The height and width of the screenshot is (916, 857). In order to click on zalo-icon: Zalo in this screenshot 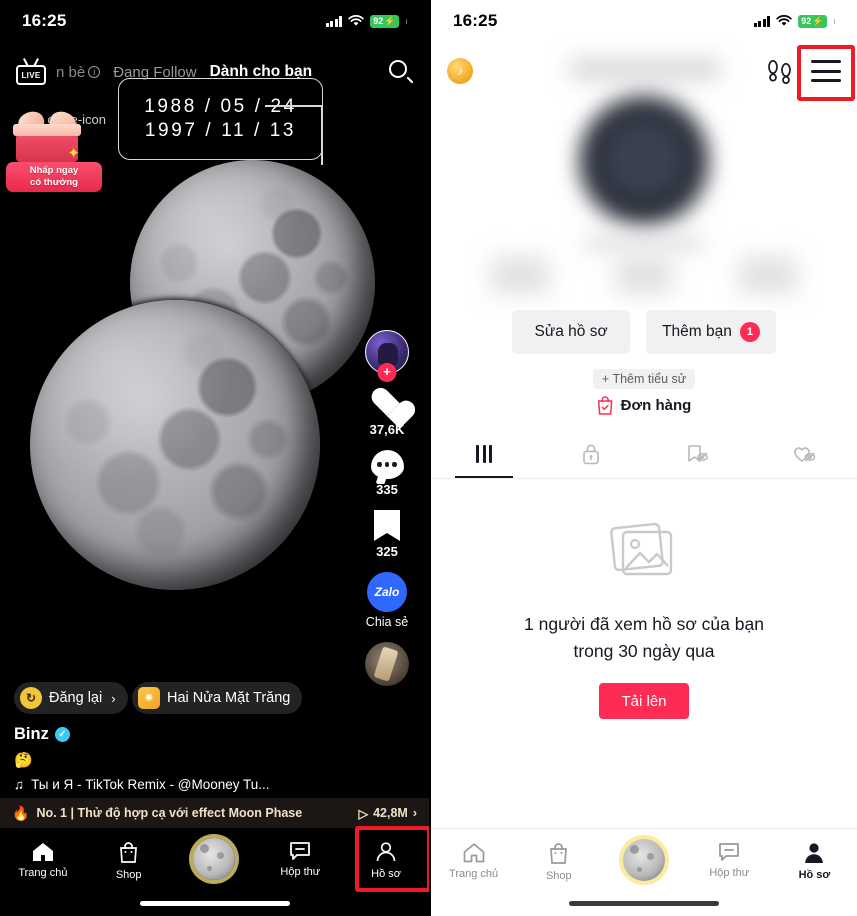, I will do `click(386, 592)`.